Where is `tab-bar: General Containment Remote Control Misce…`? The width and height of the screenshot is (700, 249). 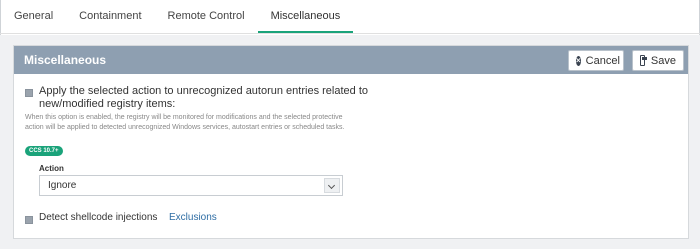
tab-bar: General Containment Remote Control Misce… is located at coordinates (350, 17).